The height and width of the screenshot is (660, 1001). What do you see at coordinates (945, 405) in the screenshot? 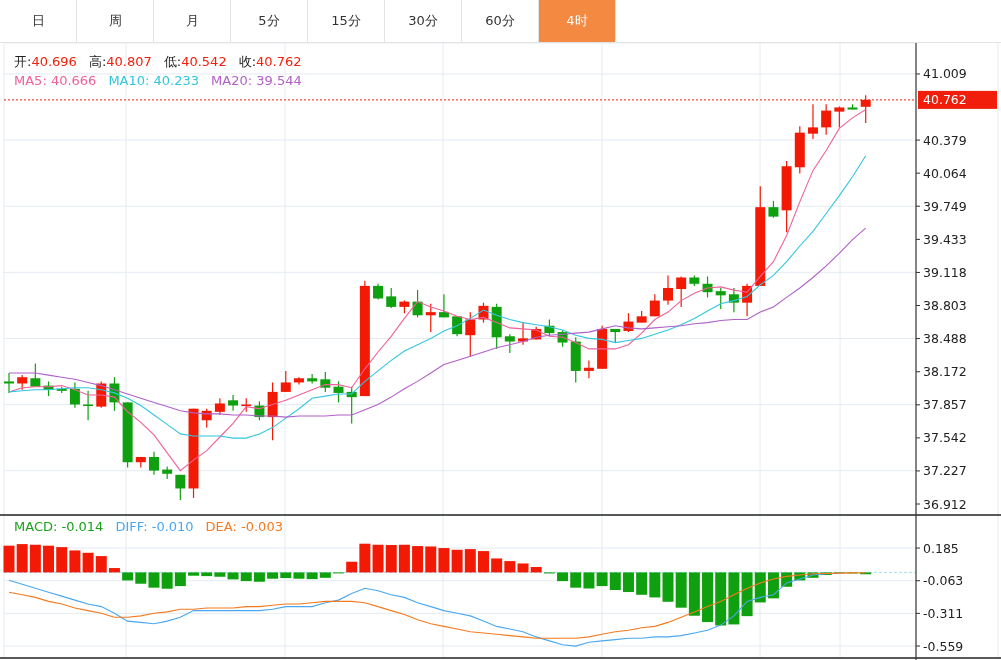
I see `y-tick-label: 37.857` at bounding box center [945, 405].